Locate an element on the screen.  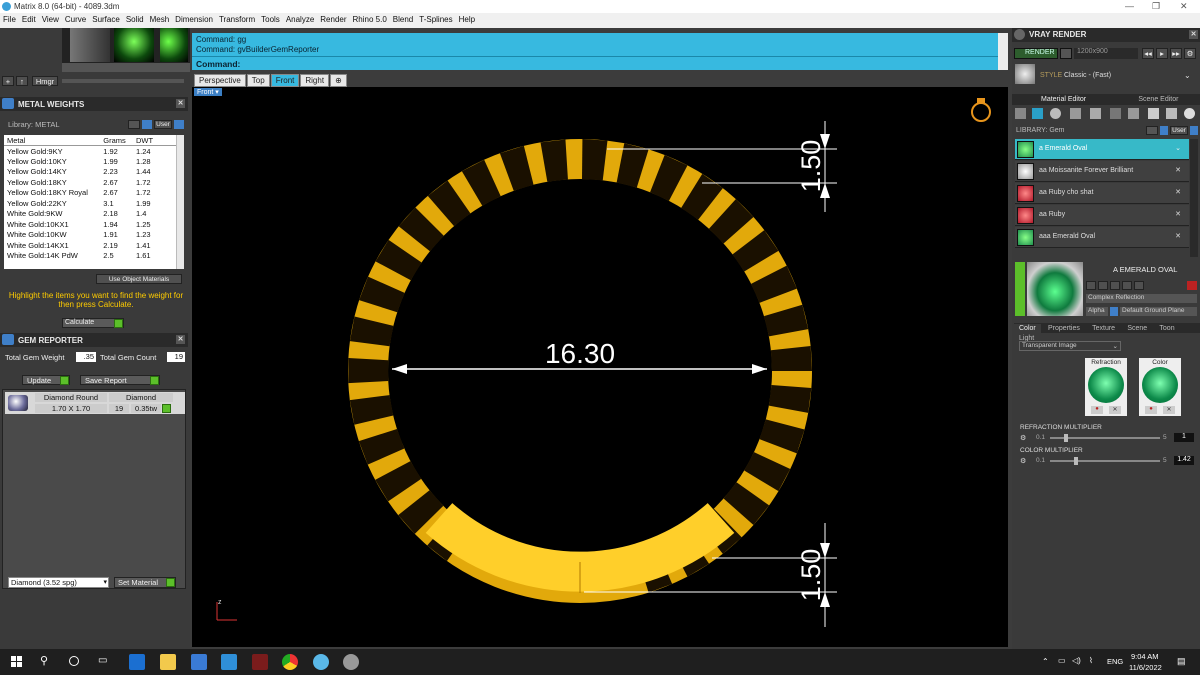
add-tab-icon: ⊕ is located at coordinates (338, 80).